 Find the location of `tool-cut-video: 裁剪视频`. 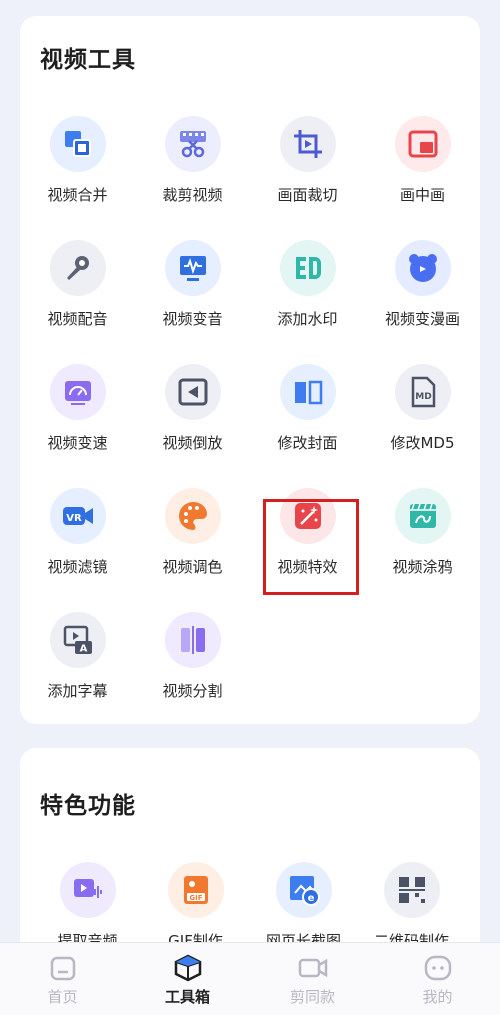

tool-cut-video: 裁剪视频 is located at coordinates (192, 168).